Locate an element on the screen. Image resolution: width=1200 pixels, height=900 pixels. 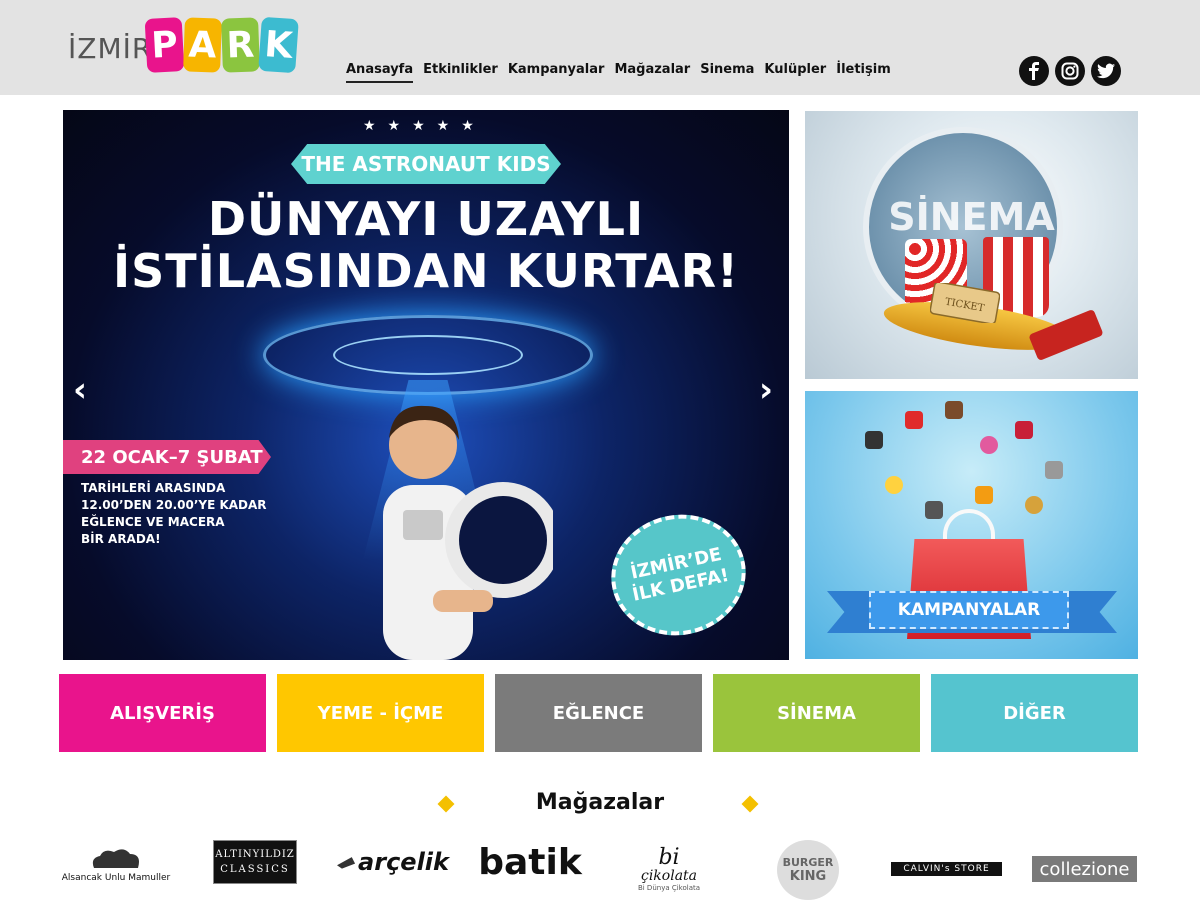
brand-collezione: collezione is located at coordinates (1084, 869).